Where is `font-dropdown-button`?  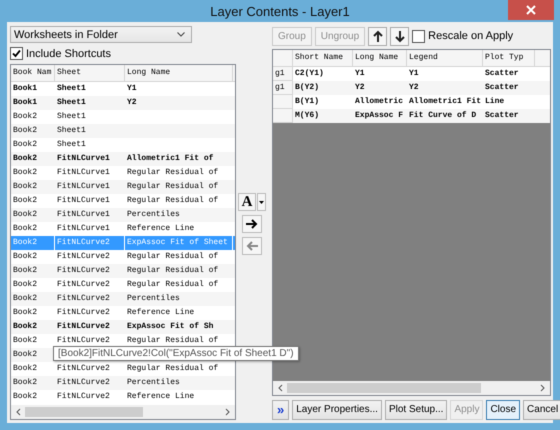 font-dropdown-button is located at coordinates (261, 202).